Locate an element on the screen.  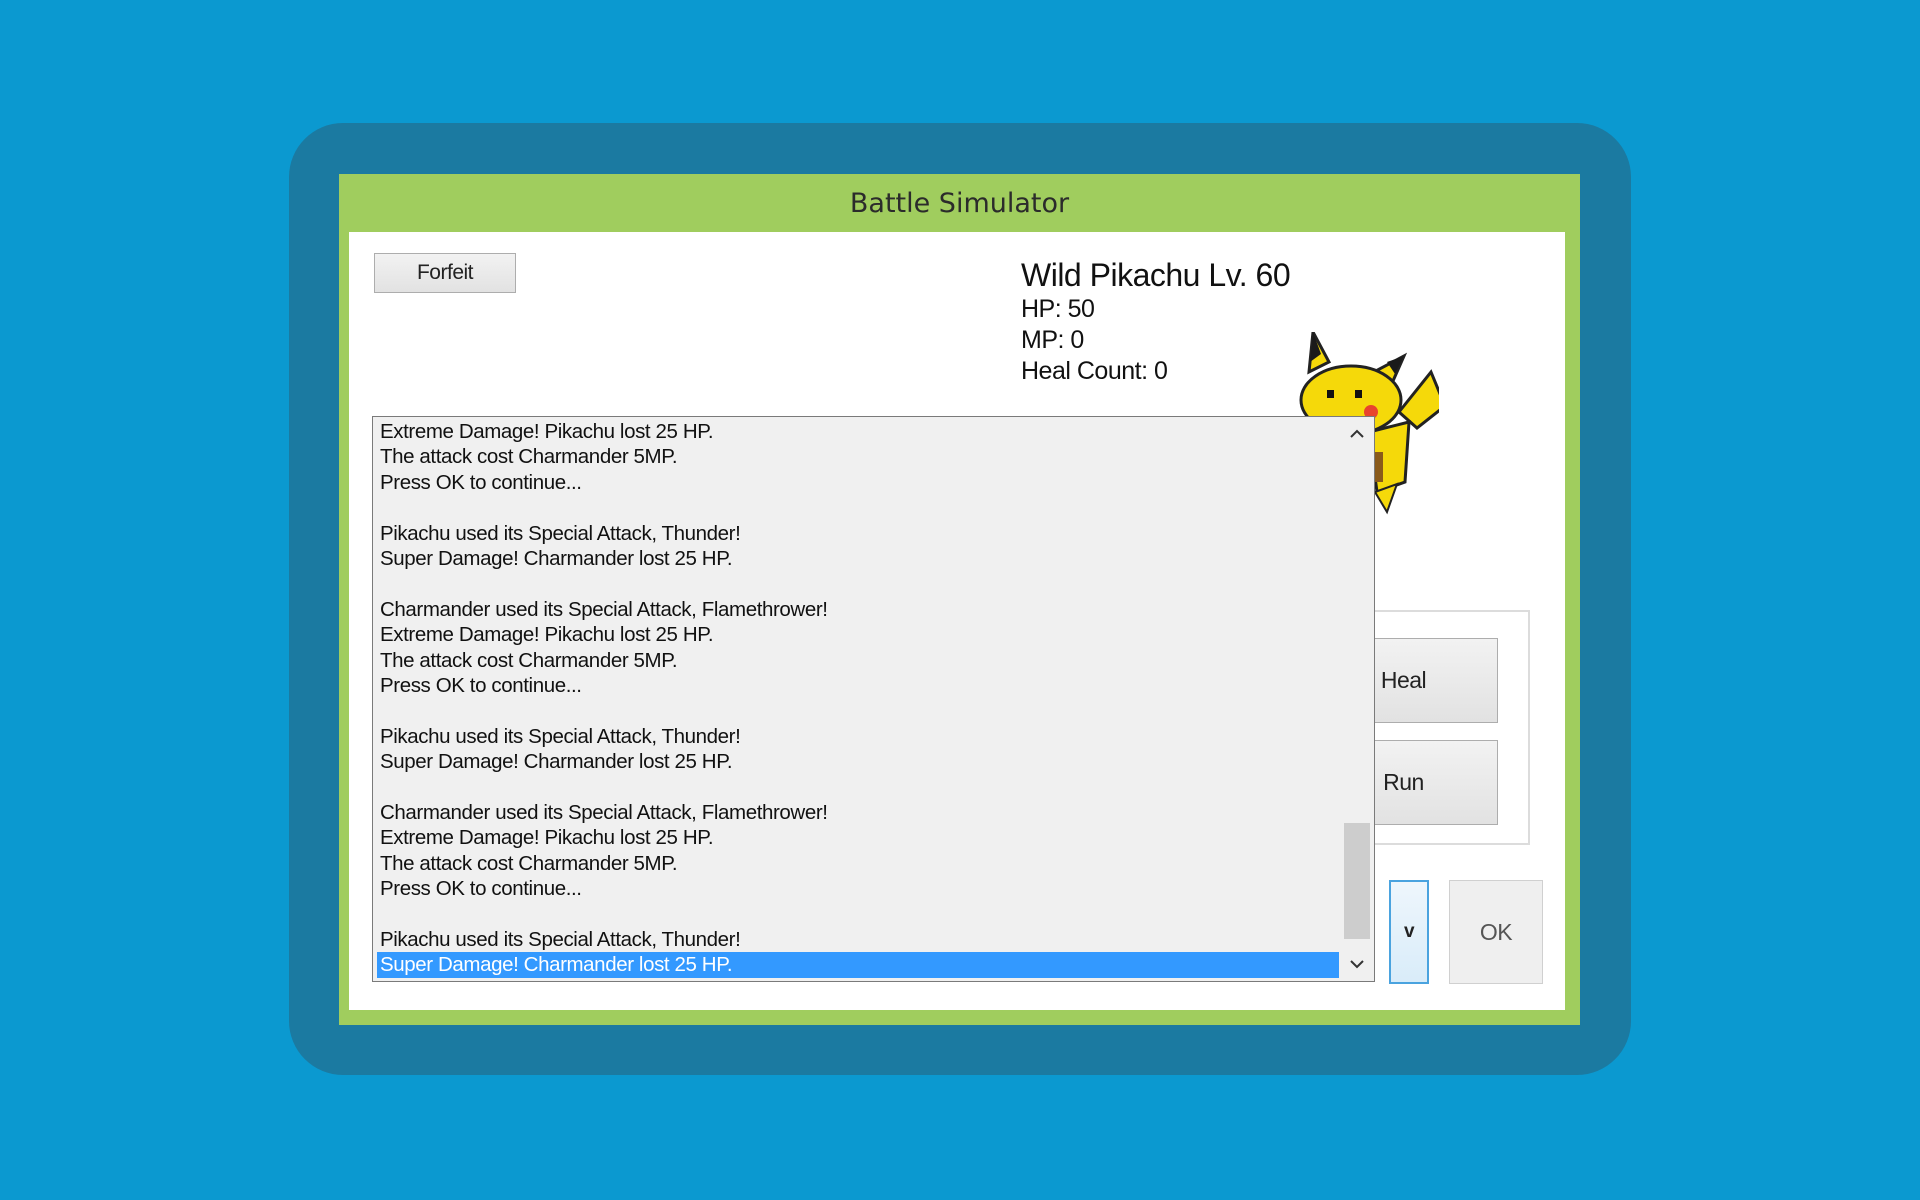
ok-button: OK is located at coordinates (1496, 932).